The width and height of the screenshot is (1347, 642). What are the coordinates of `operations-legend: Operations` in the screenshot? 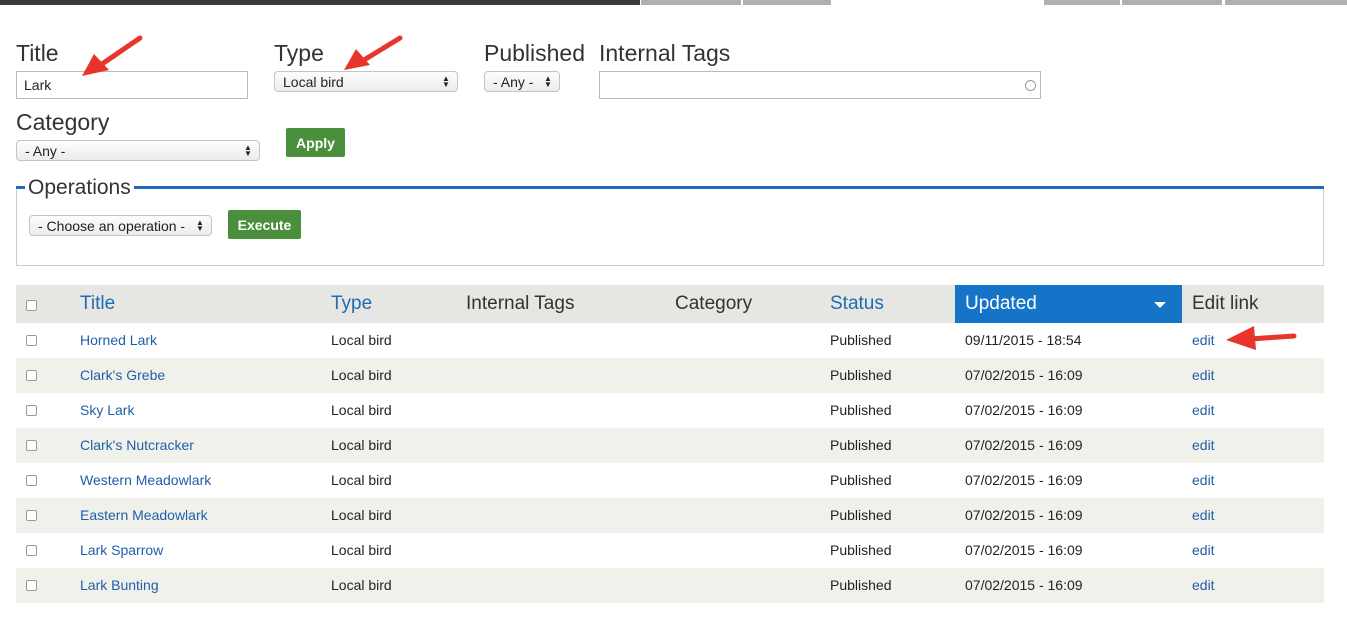 It's located at (79, 188).